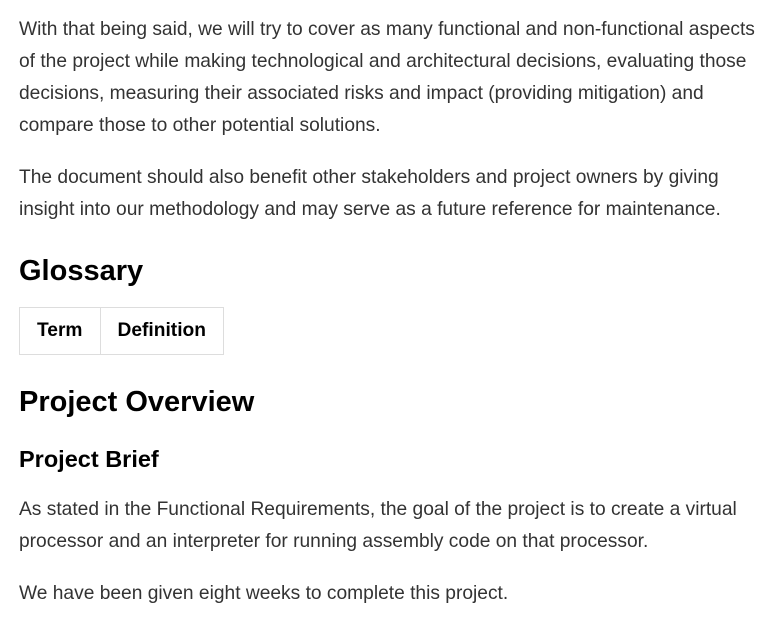 The height and width of the screenshot is (642, 775). I want to click on glossary-heading: Glossary, so click(81, 271).